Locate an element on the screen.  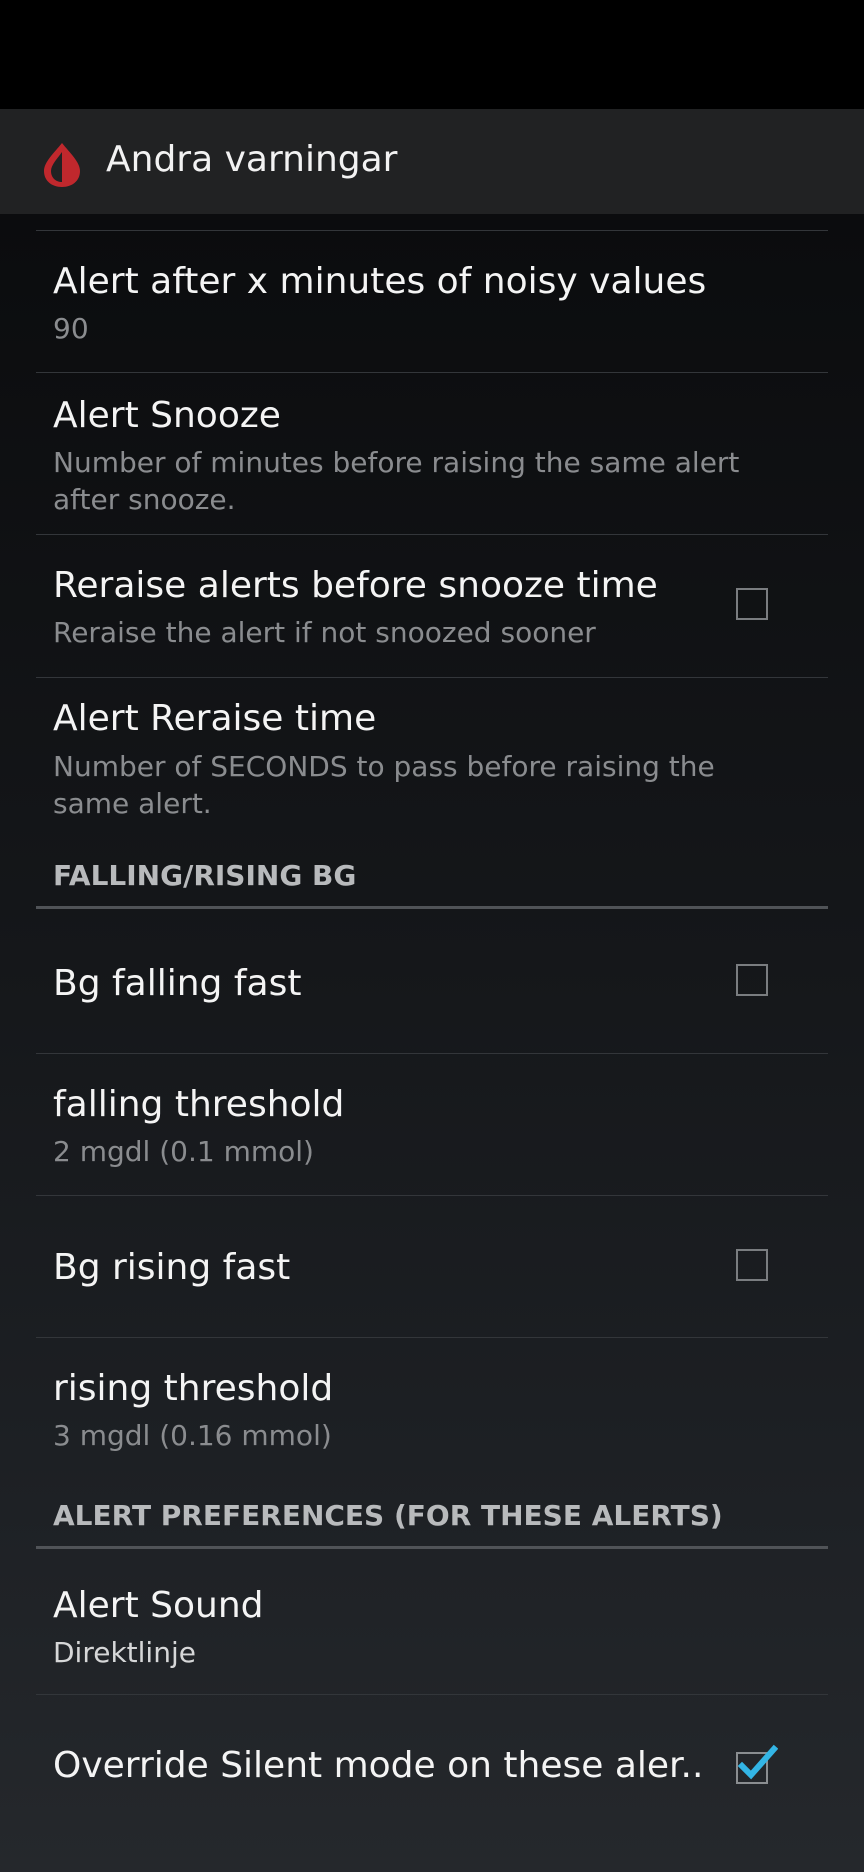
override-silent-checkbox is located at coordinates (757, 1764).